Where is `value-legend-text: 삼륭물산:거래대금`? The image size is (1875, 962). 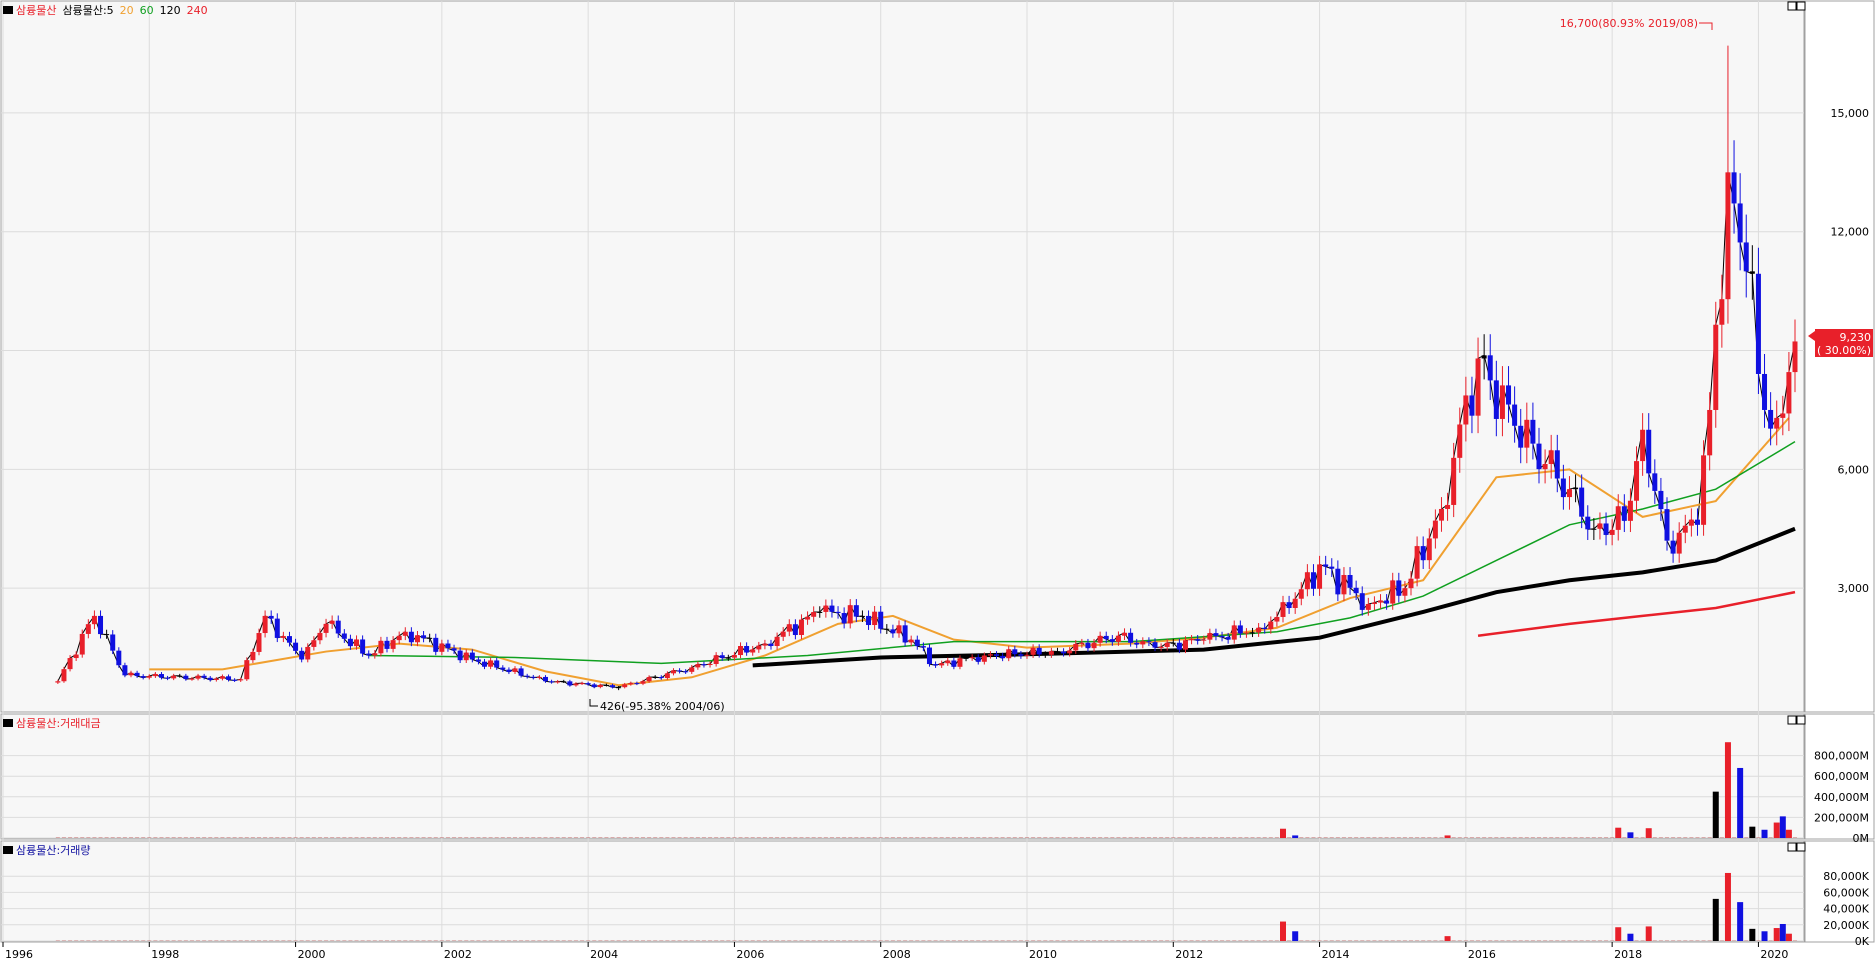 value-legend-text: 삼륭물산:거래대금 is located at coordinates (58, 723).